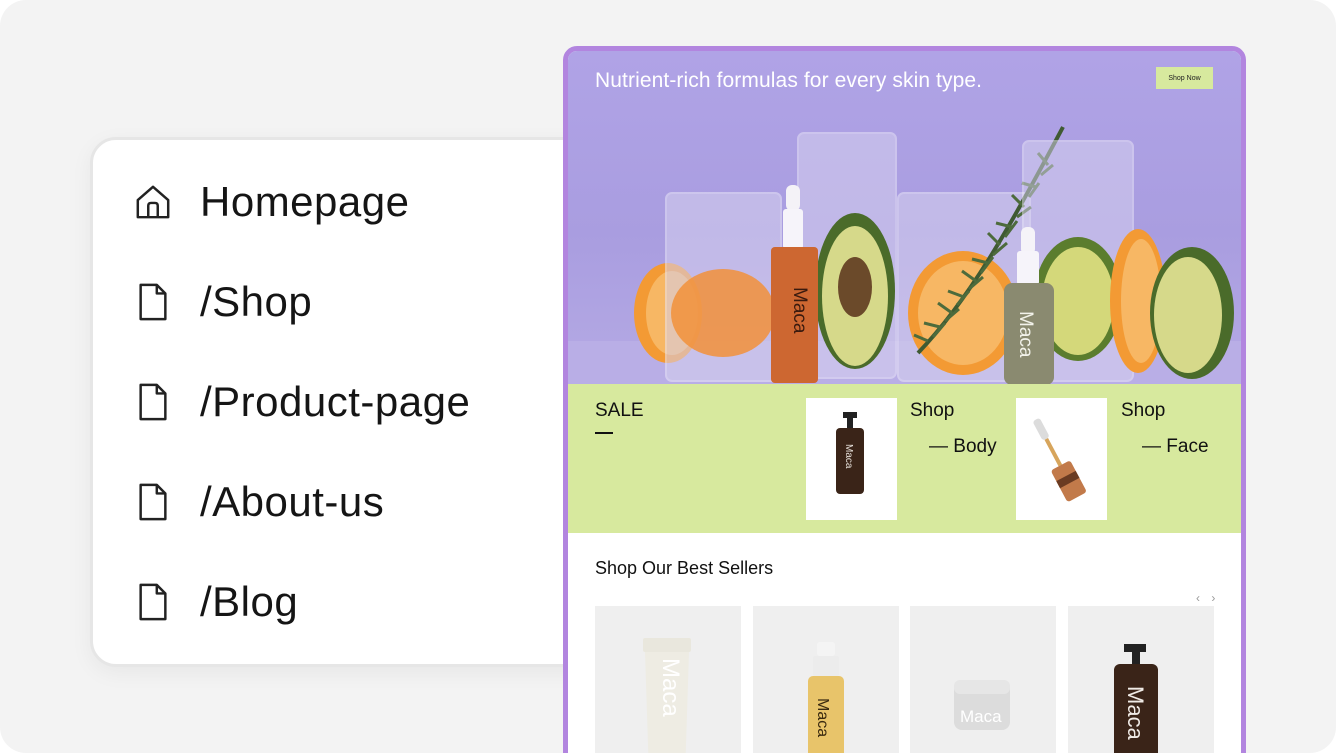 The image size is (1336, 753). I want to click on sale-section: SALE Maca Shop — Body Shop — Face, so click(904, 458).